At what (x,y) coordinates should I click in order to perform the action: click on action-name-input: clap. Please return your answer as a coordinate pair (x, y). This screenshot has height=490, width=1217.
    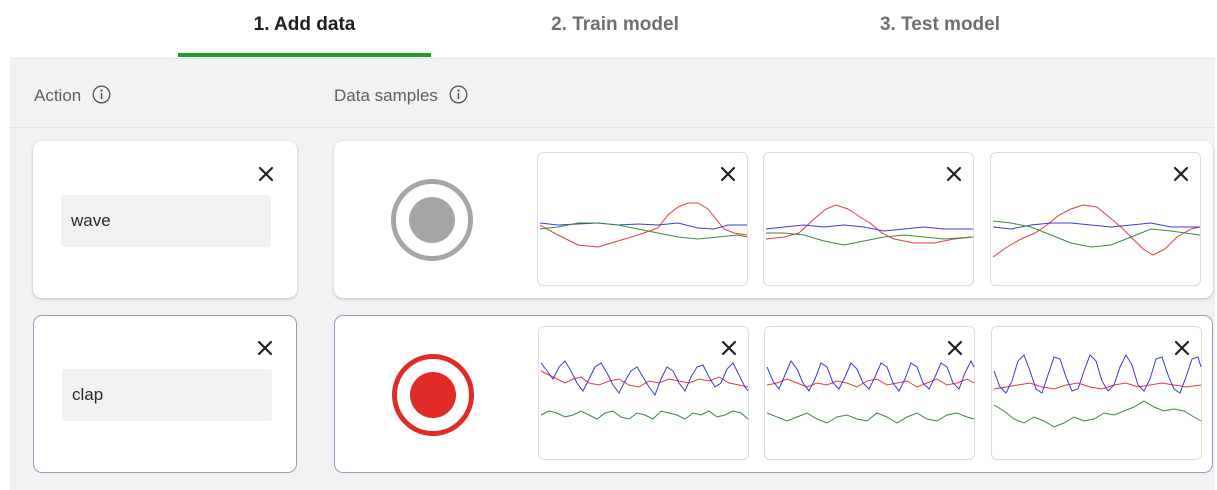
    Looking at the image, I should click on (167, 395).